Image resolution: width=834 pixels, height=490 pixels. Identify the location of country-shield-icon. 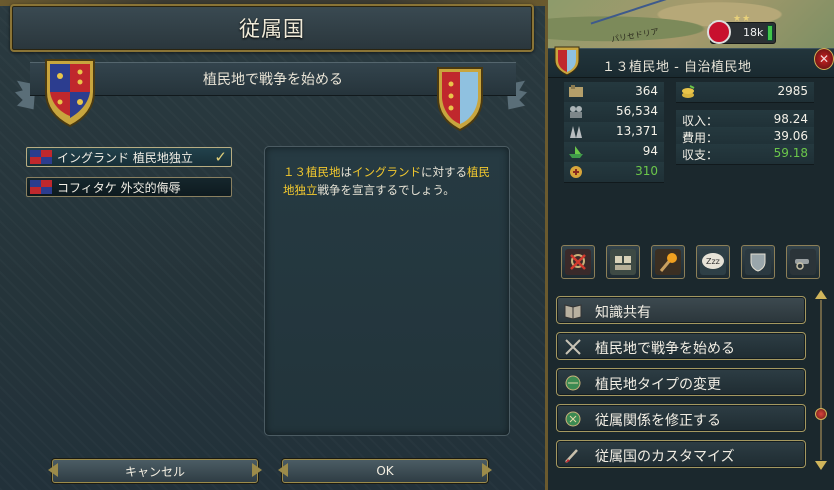
(567, 60).